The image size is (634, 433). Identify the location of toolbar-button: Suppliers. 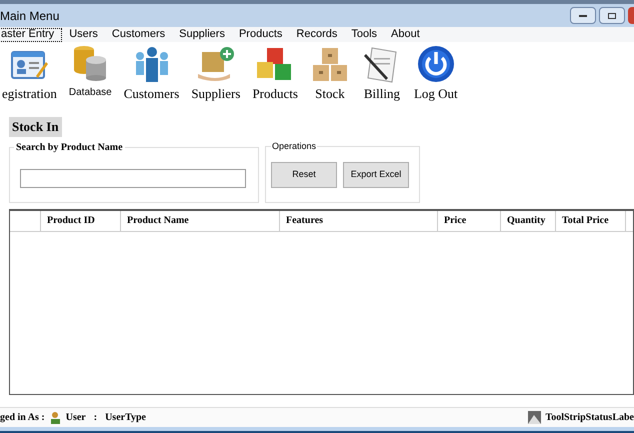
(215, 73).